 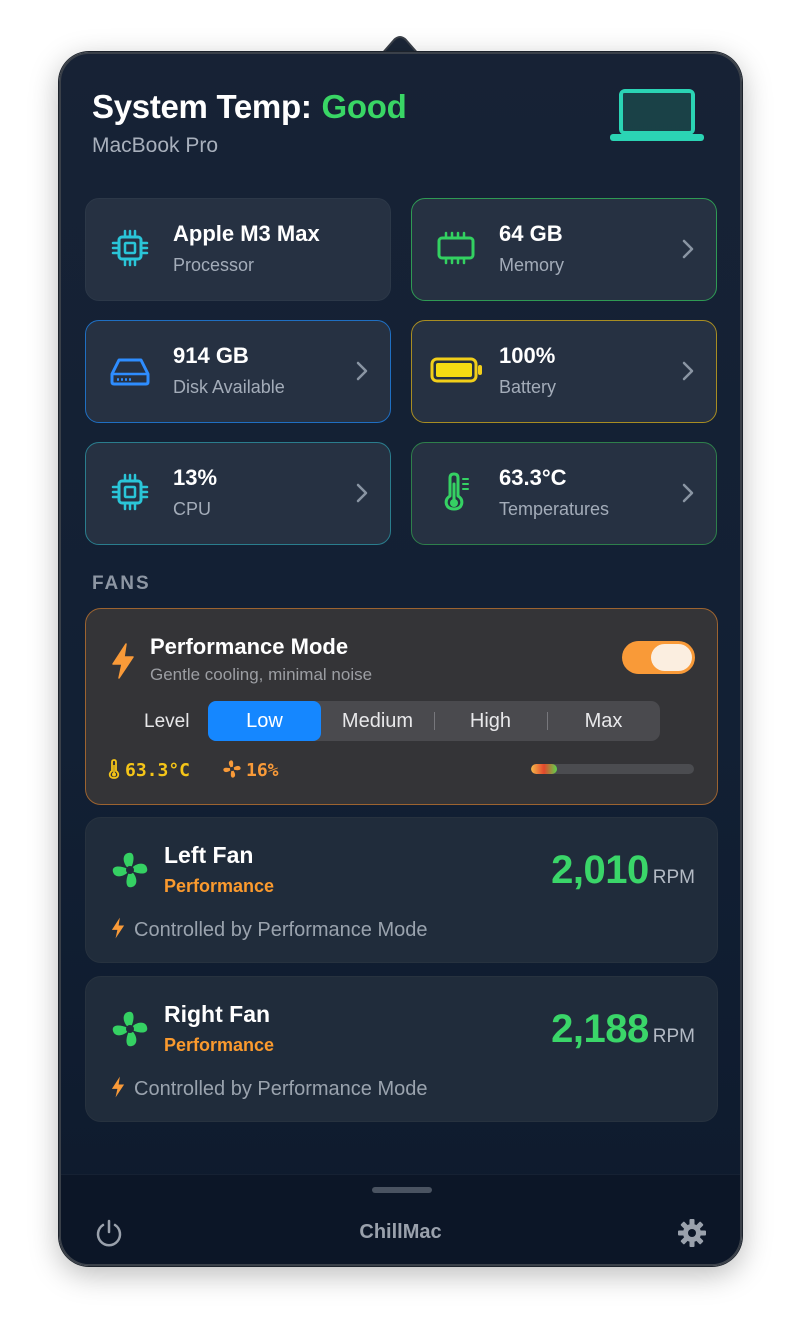 What do you see at coordinates (238, 493) in the screenshot?
I see `cpu-card: 13% CPU` at bounding box center [238, 493].